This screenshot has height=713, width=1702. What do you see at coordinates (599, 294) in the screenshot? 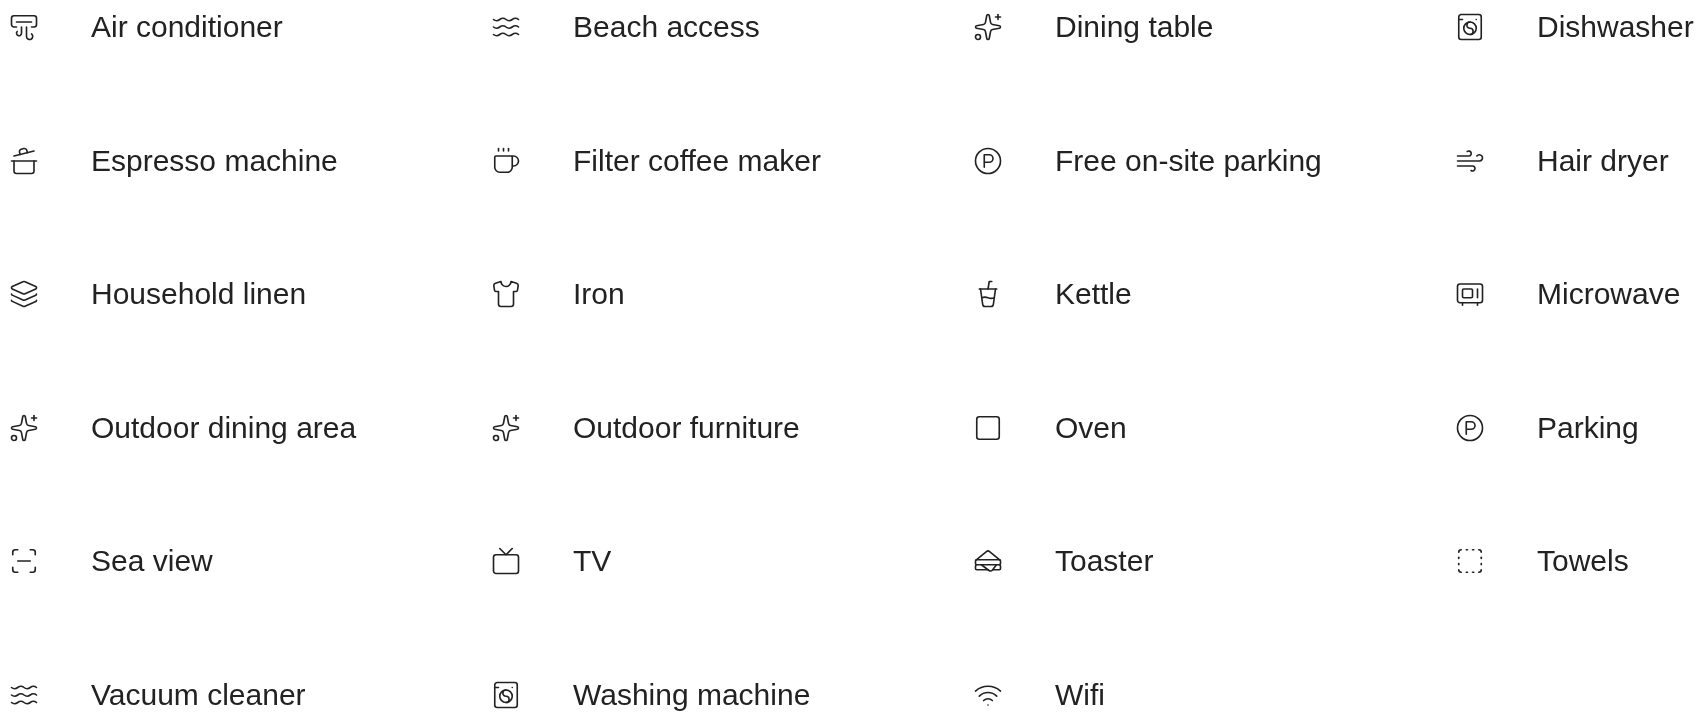
I see `amenity-label: Iron` at bounding box center [599, 294].